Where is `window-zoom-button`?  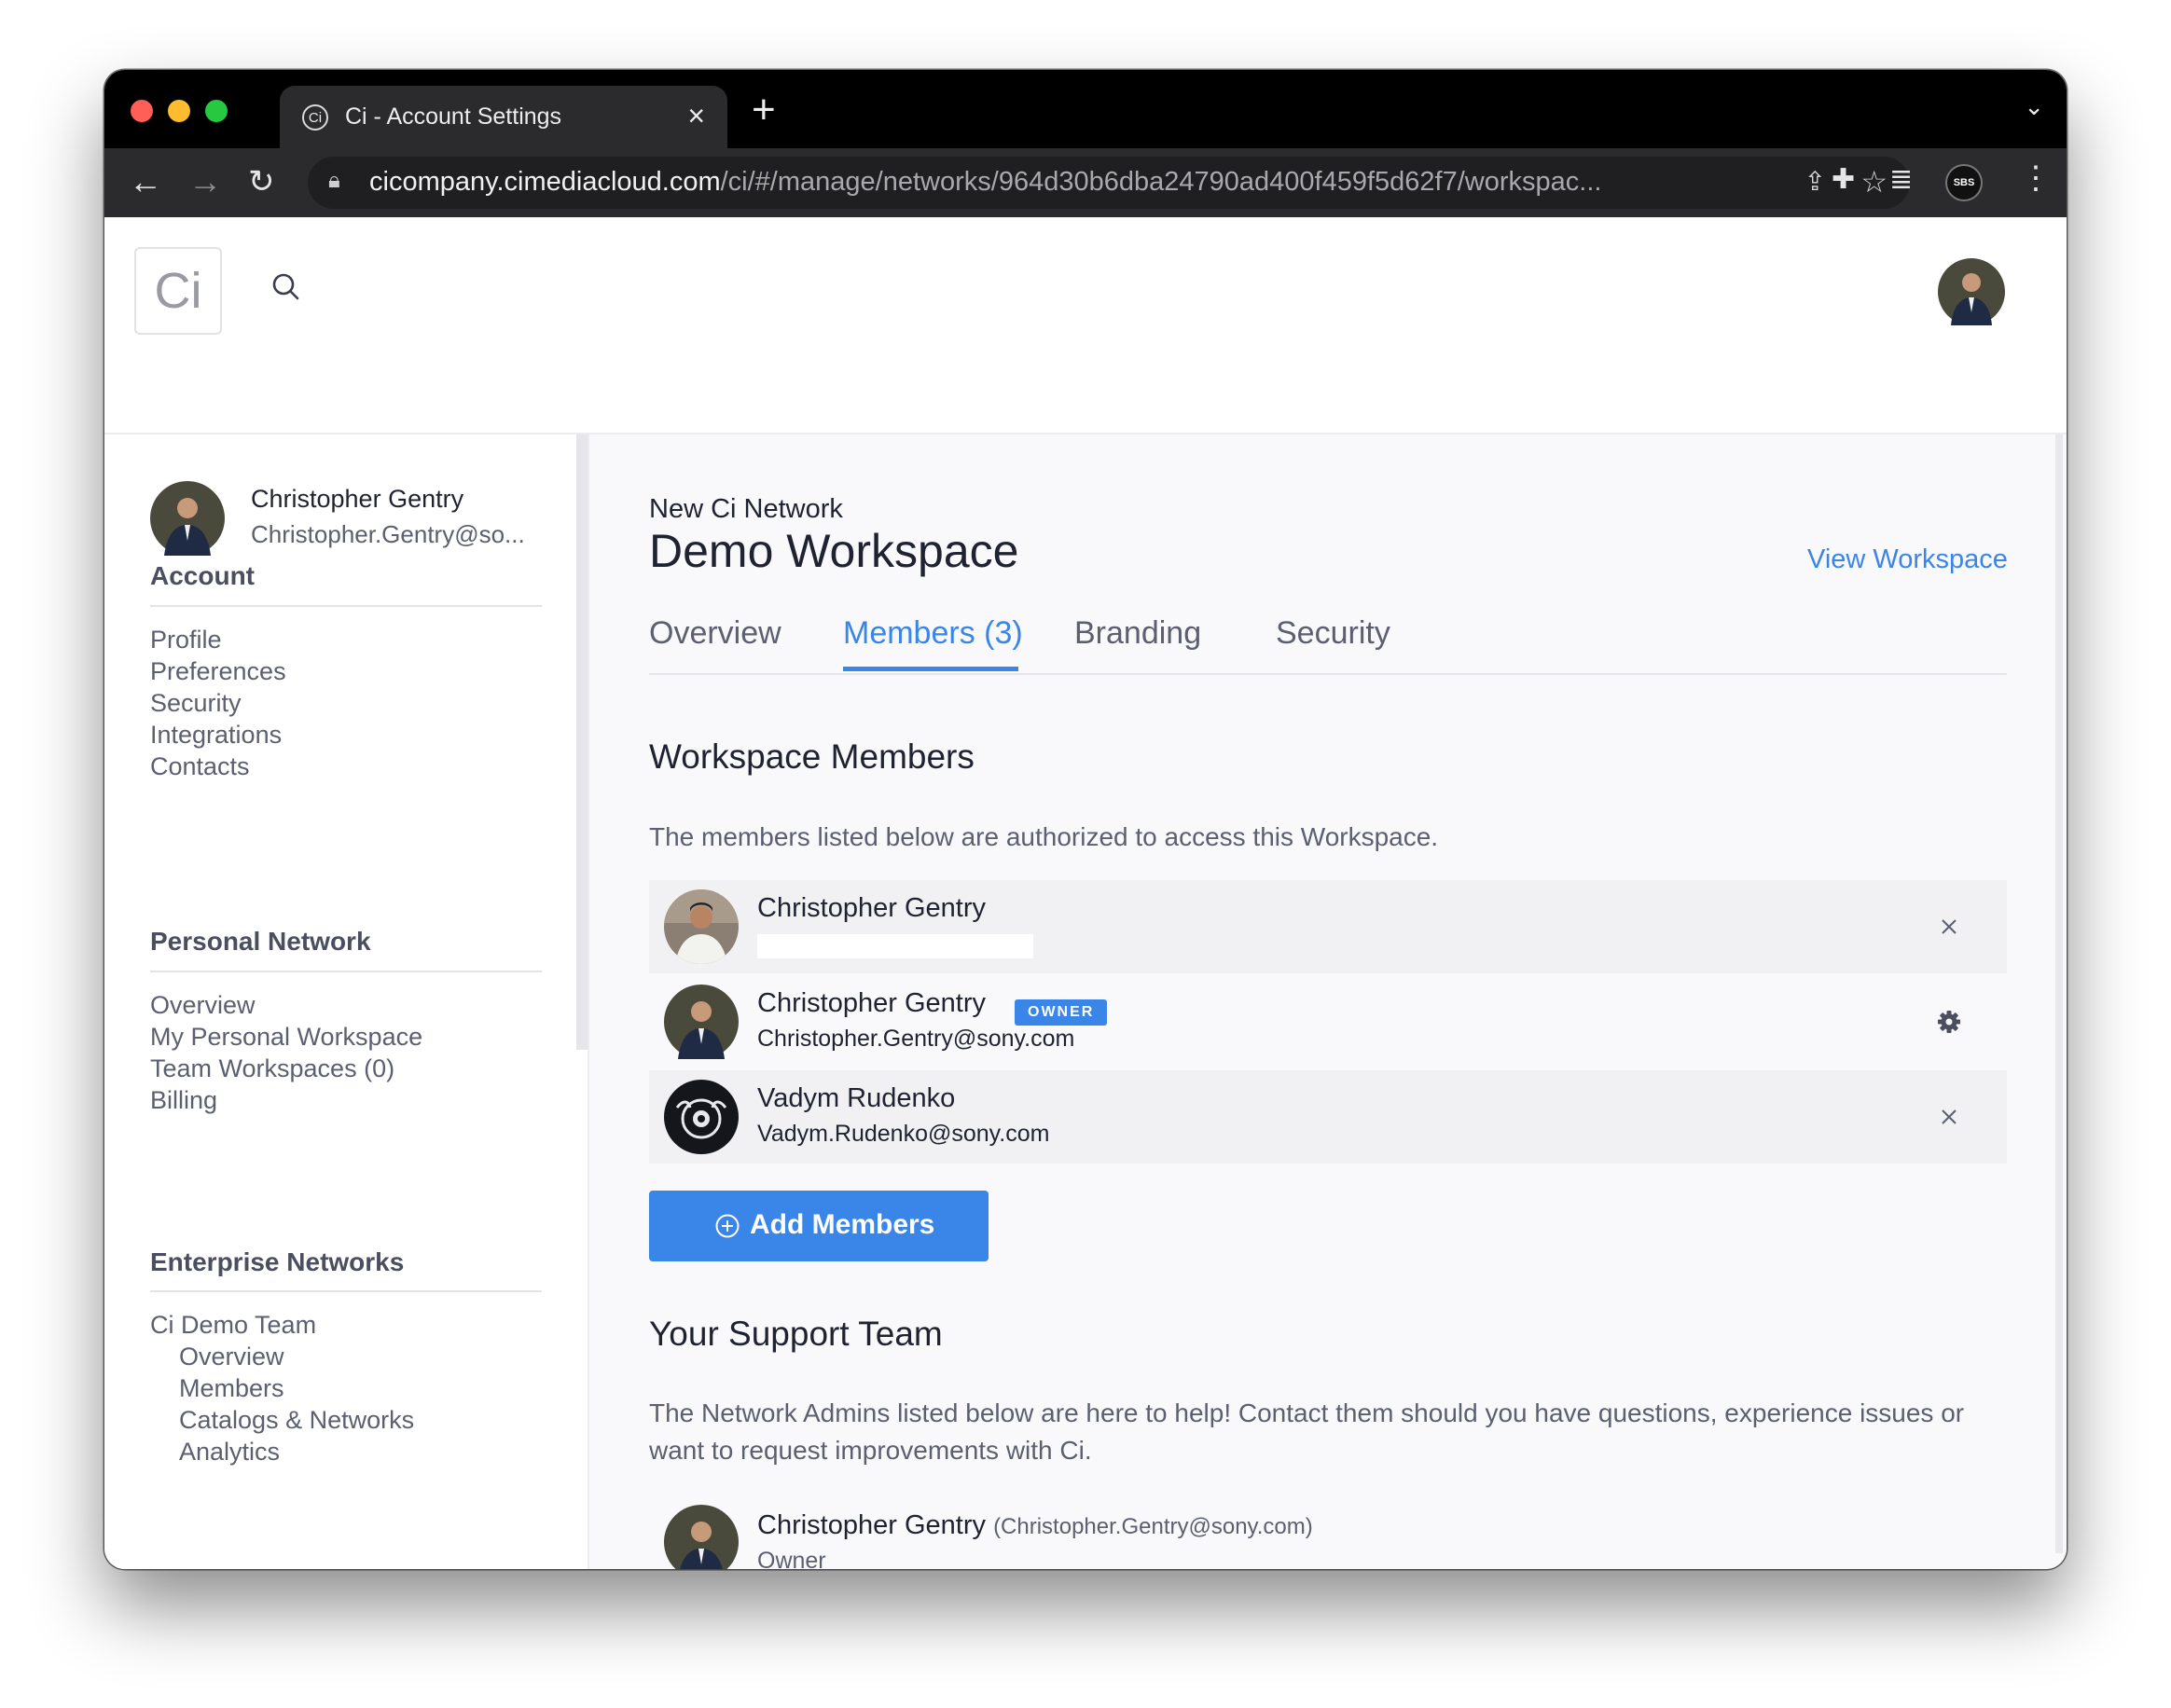 window-zoom-button is located at coordinates (217, 111).